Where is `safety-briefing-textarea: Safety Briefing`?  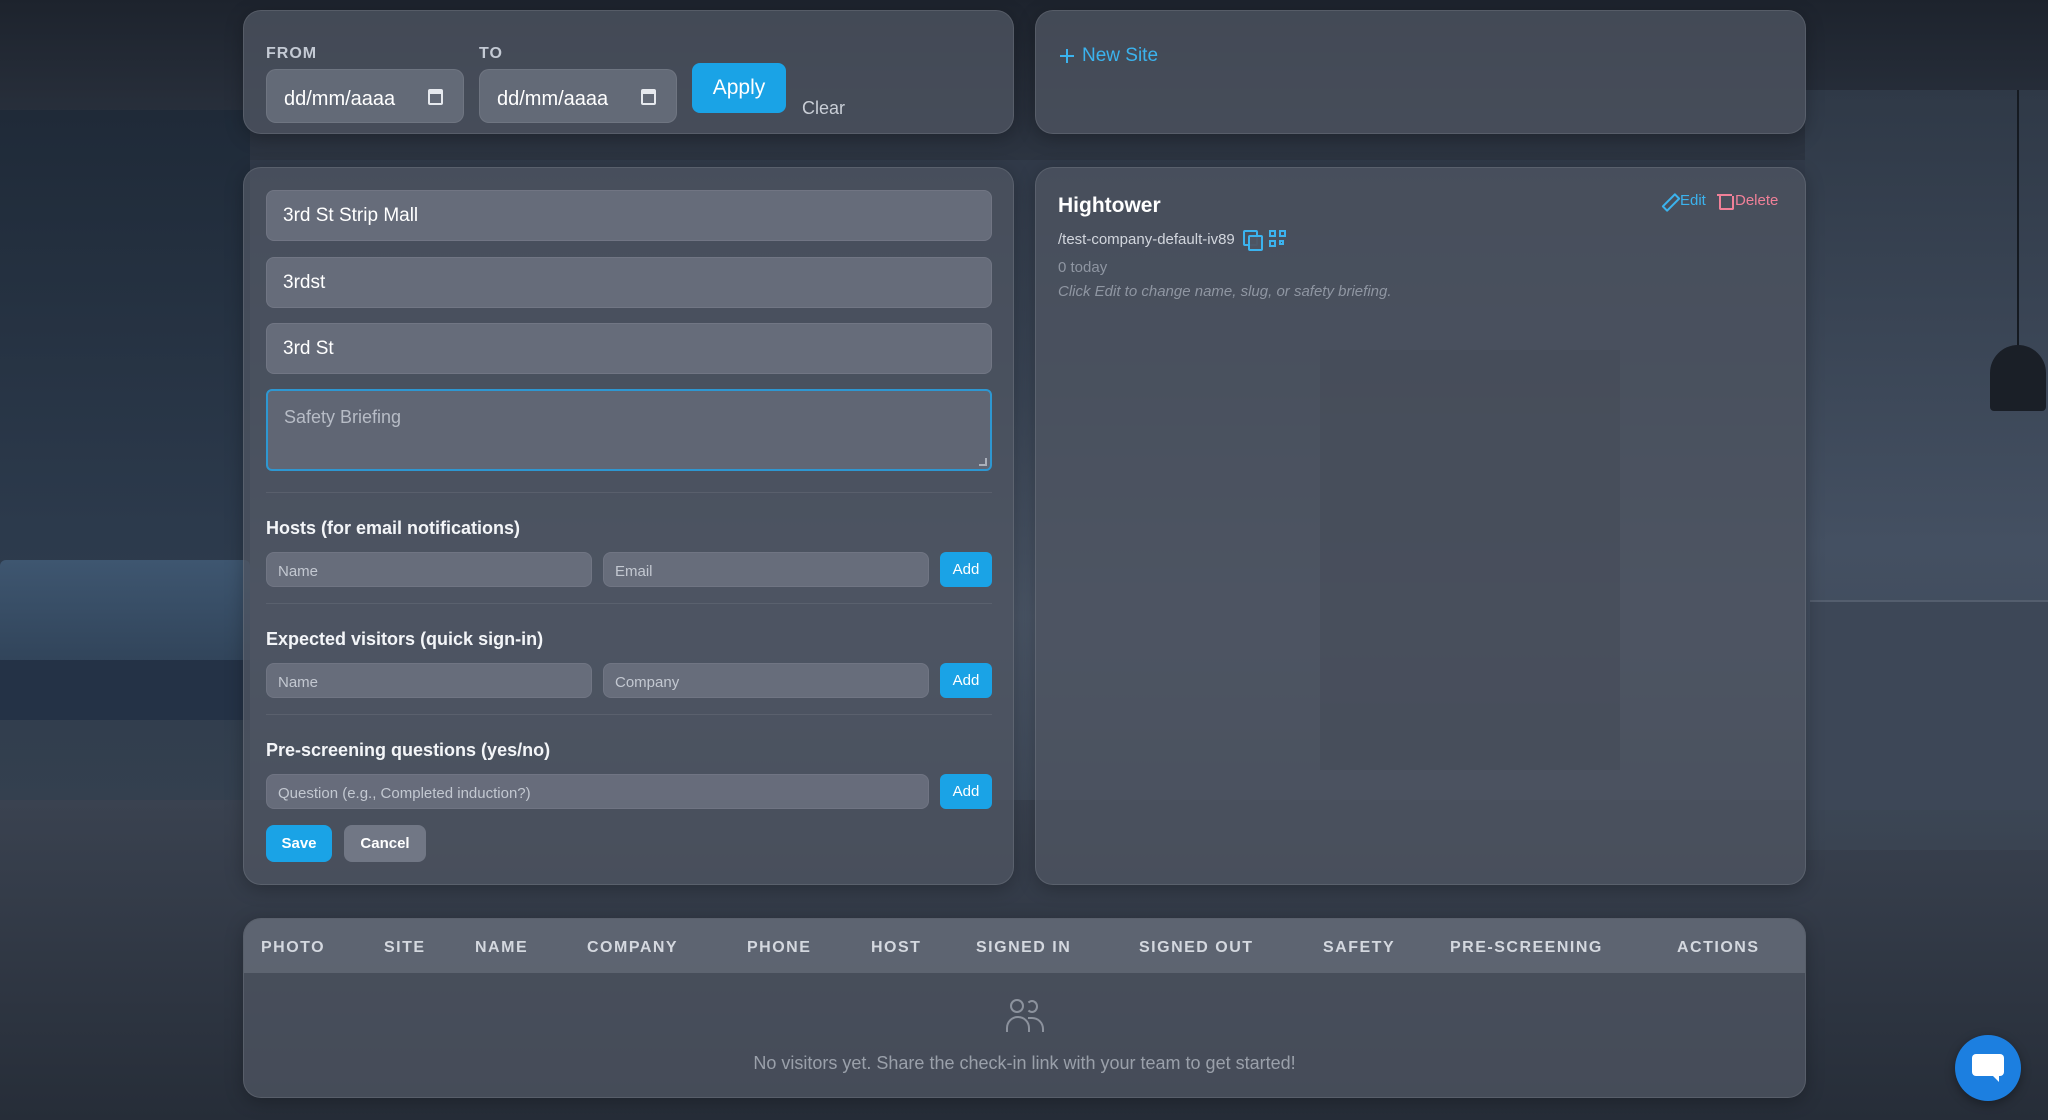 safety-briefing-textarea: Safety Briefing is located at coordinates (629, 430).